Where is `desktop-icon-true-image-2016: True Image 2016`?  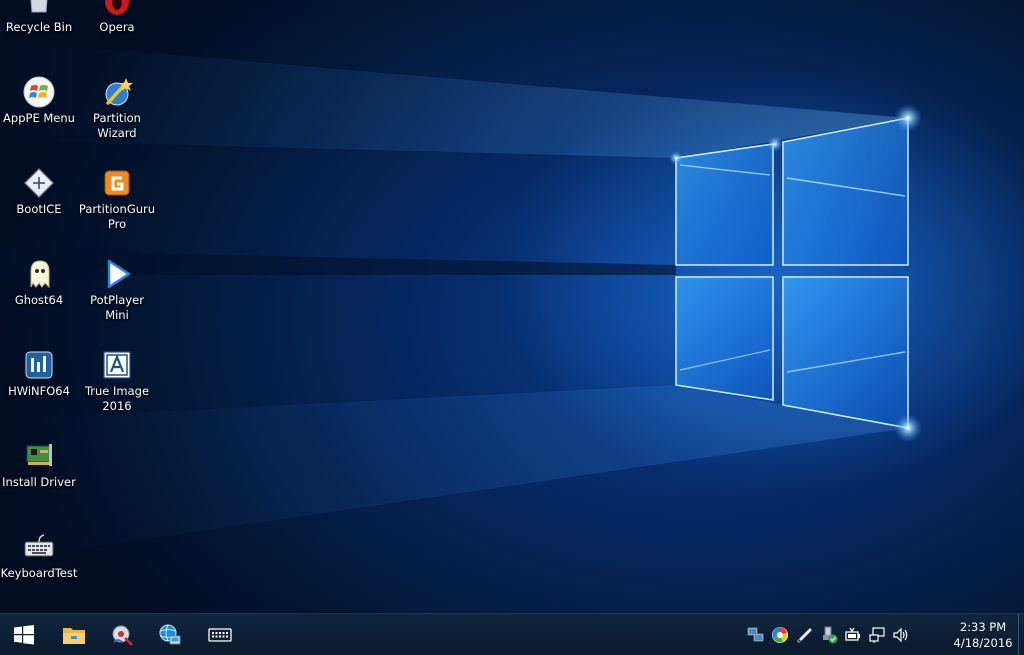
desktop-icon-true-image-2016: True Image 2016 is located at coordinates (117, 381).